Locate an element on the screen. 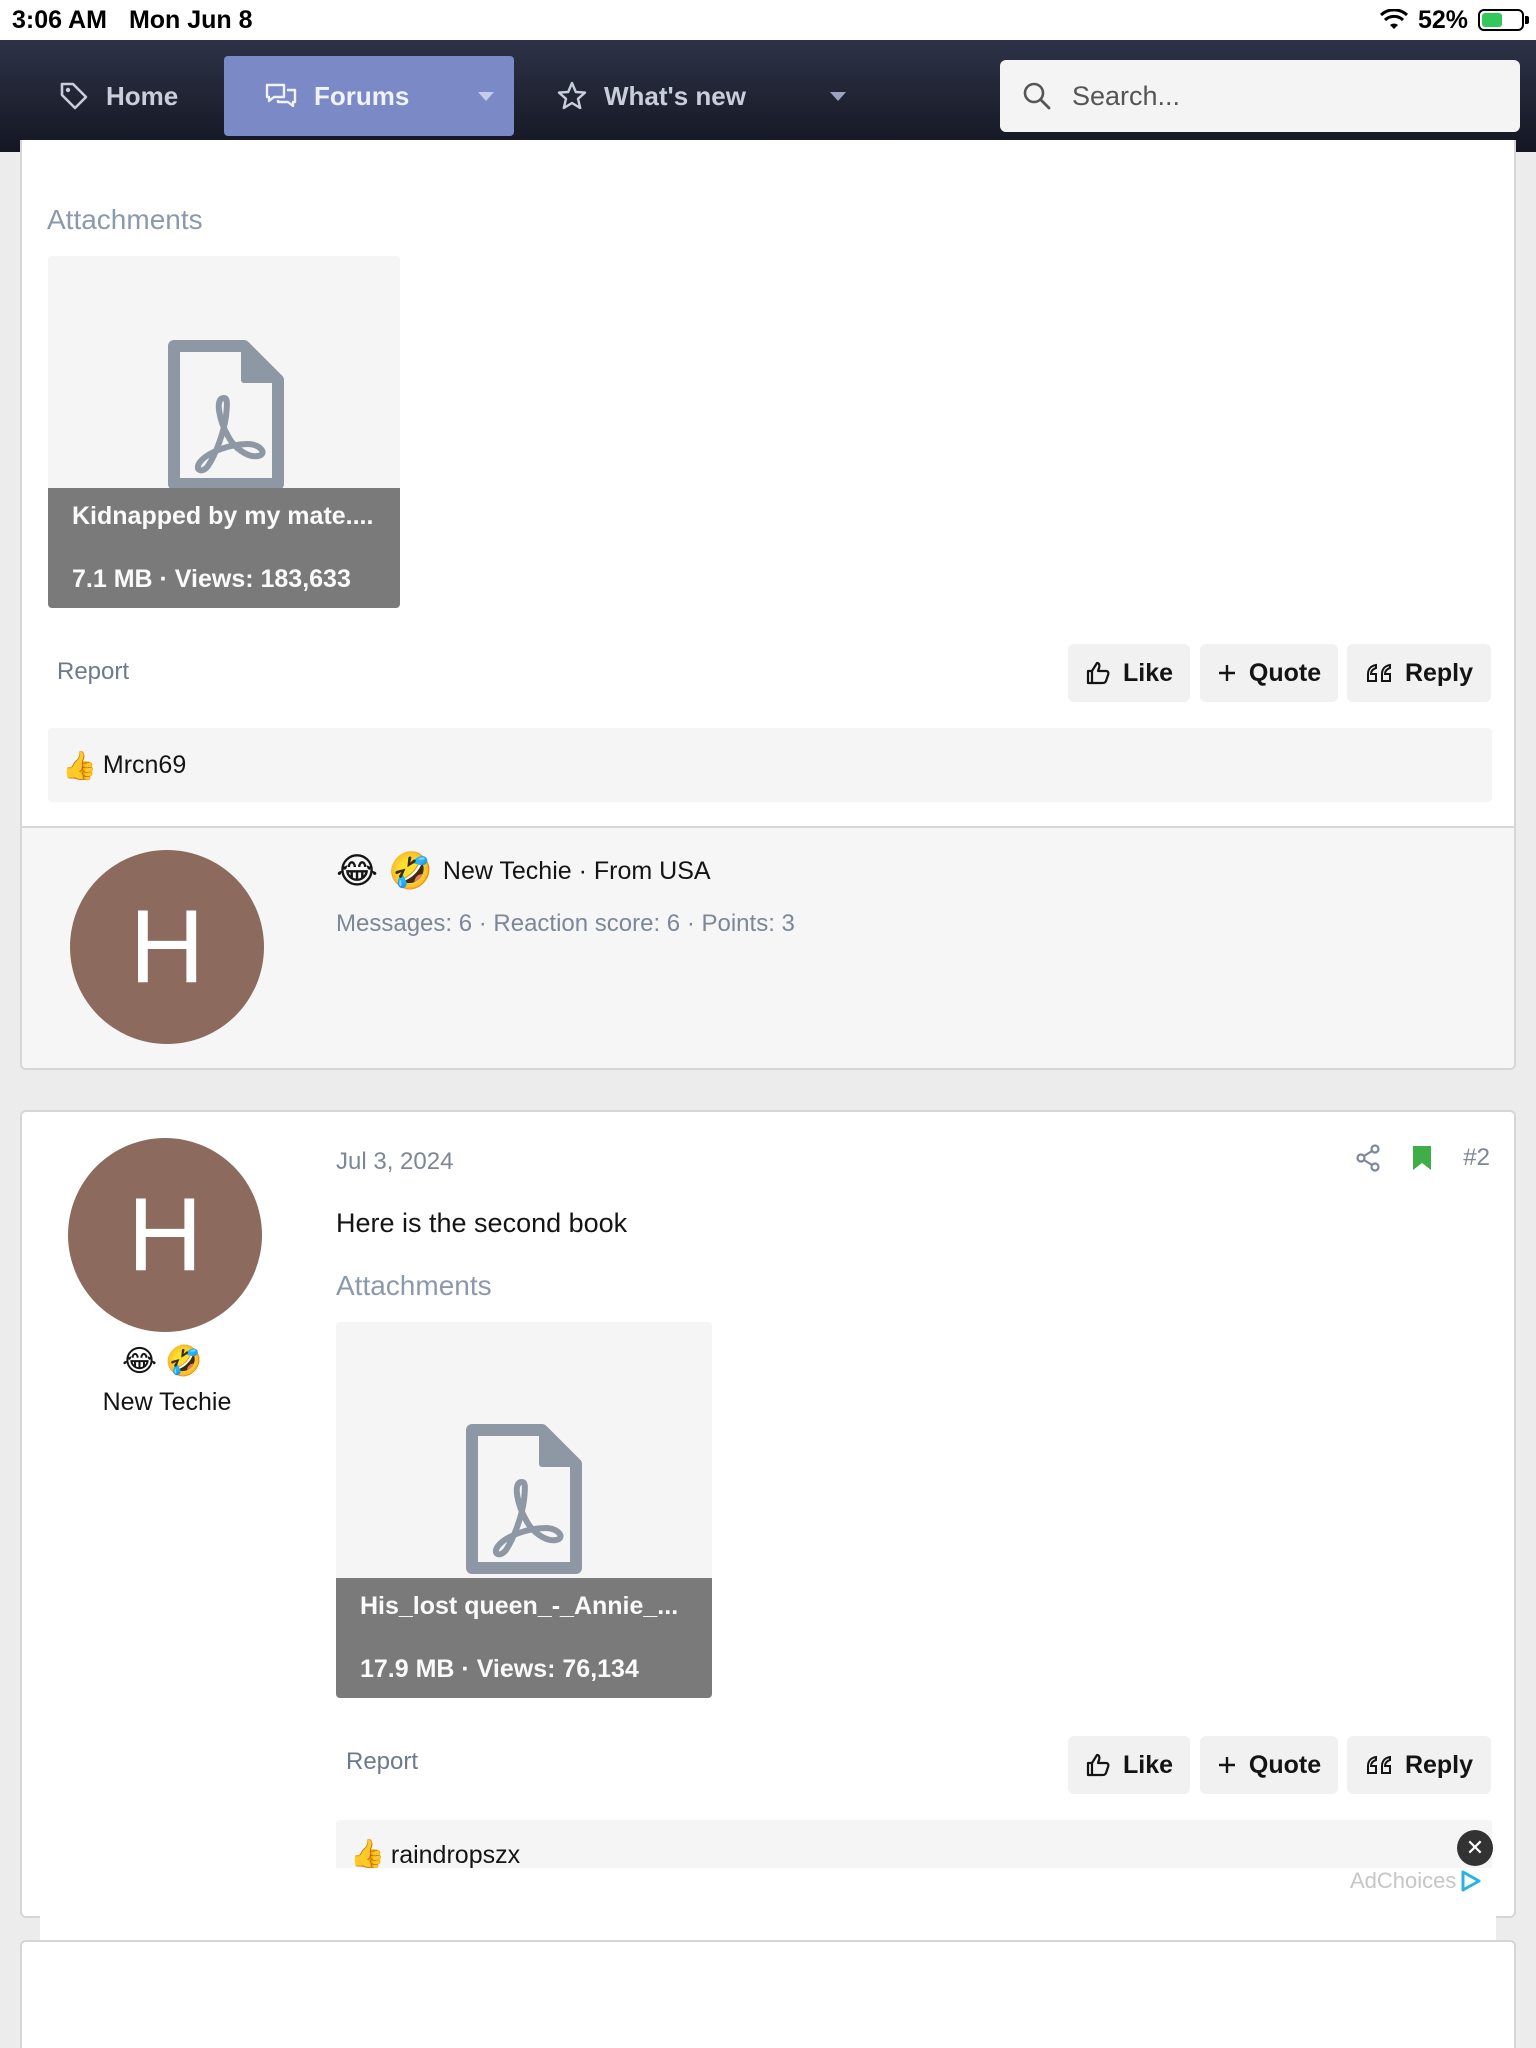 This screenshot has height=2048, width=1536. close-icon: ✕ is located at coordinates (1475, 1848).